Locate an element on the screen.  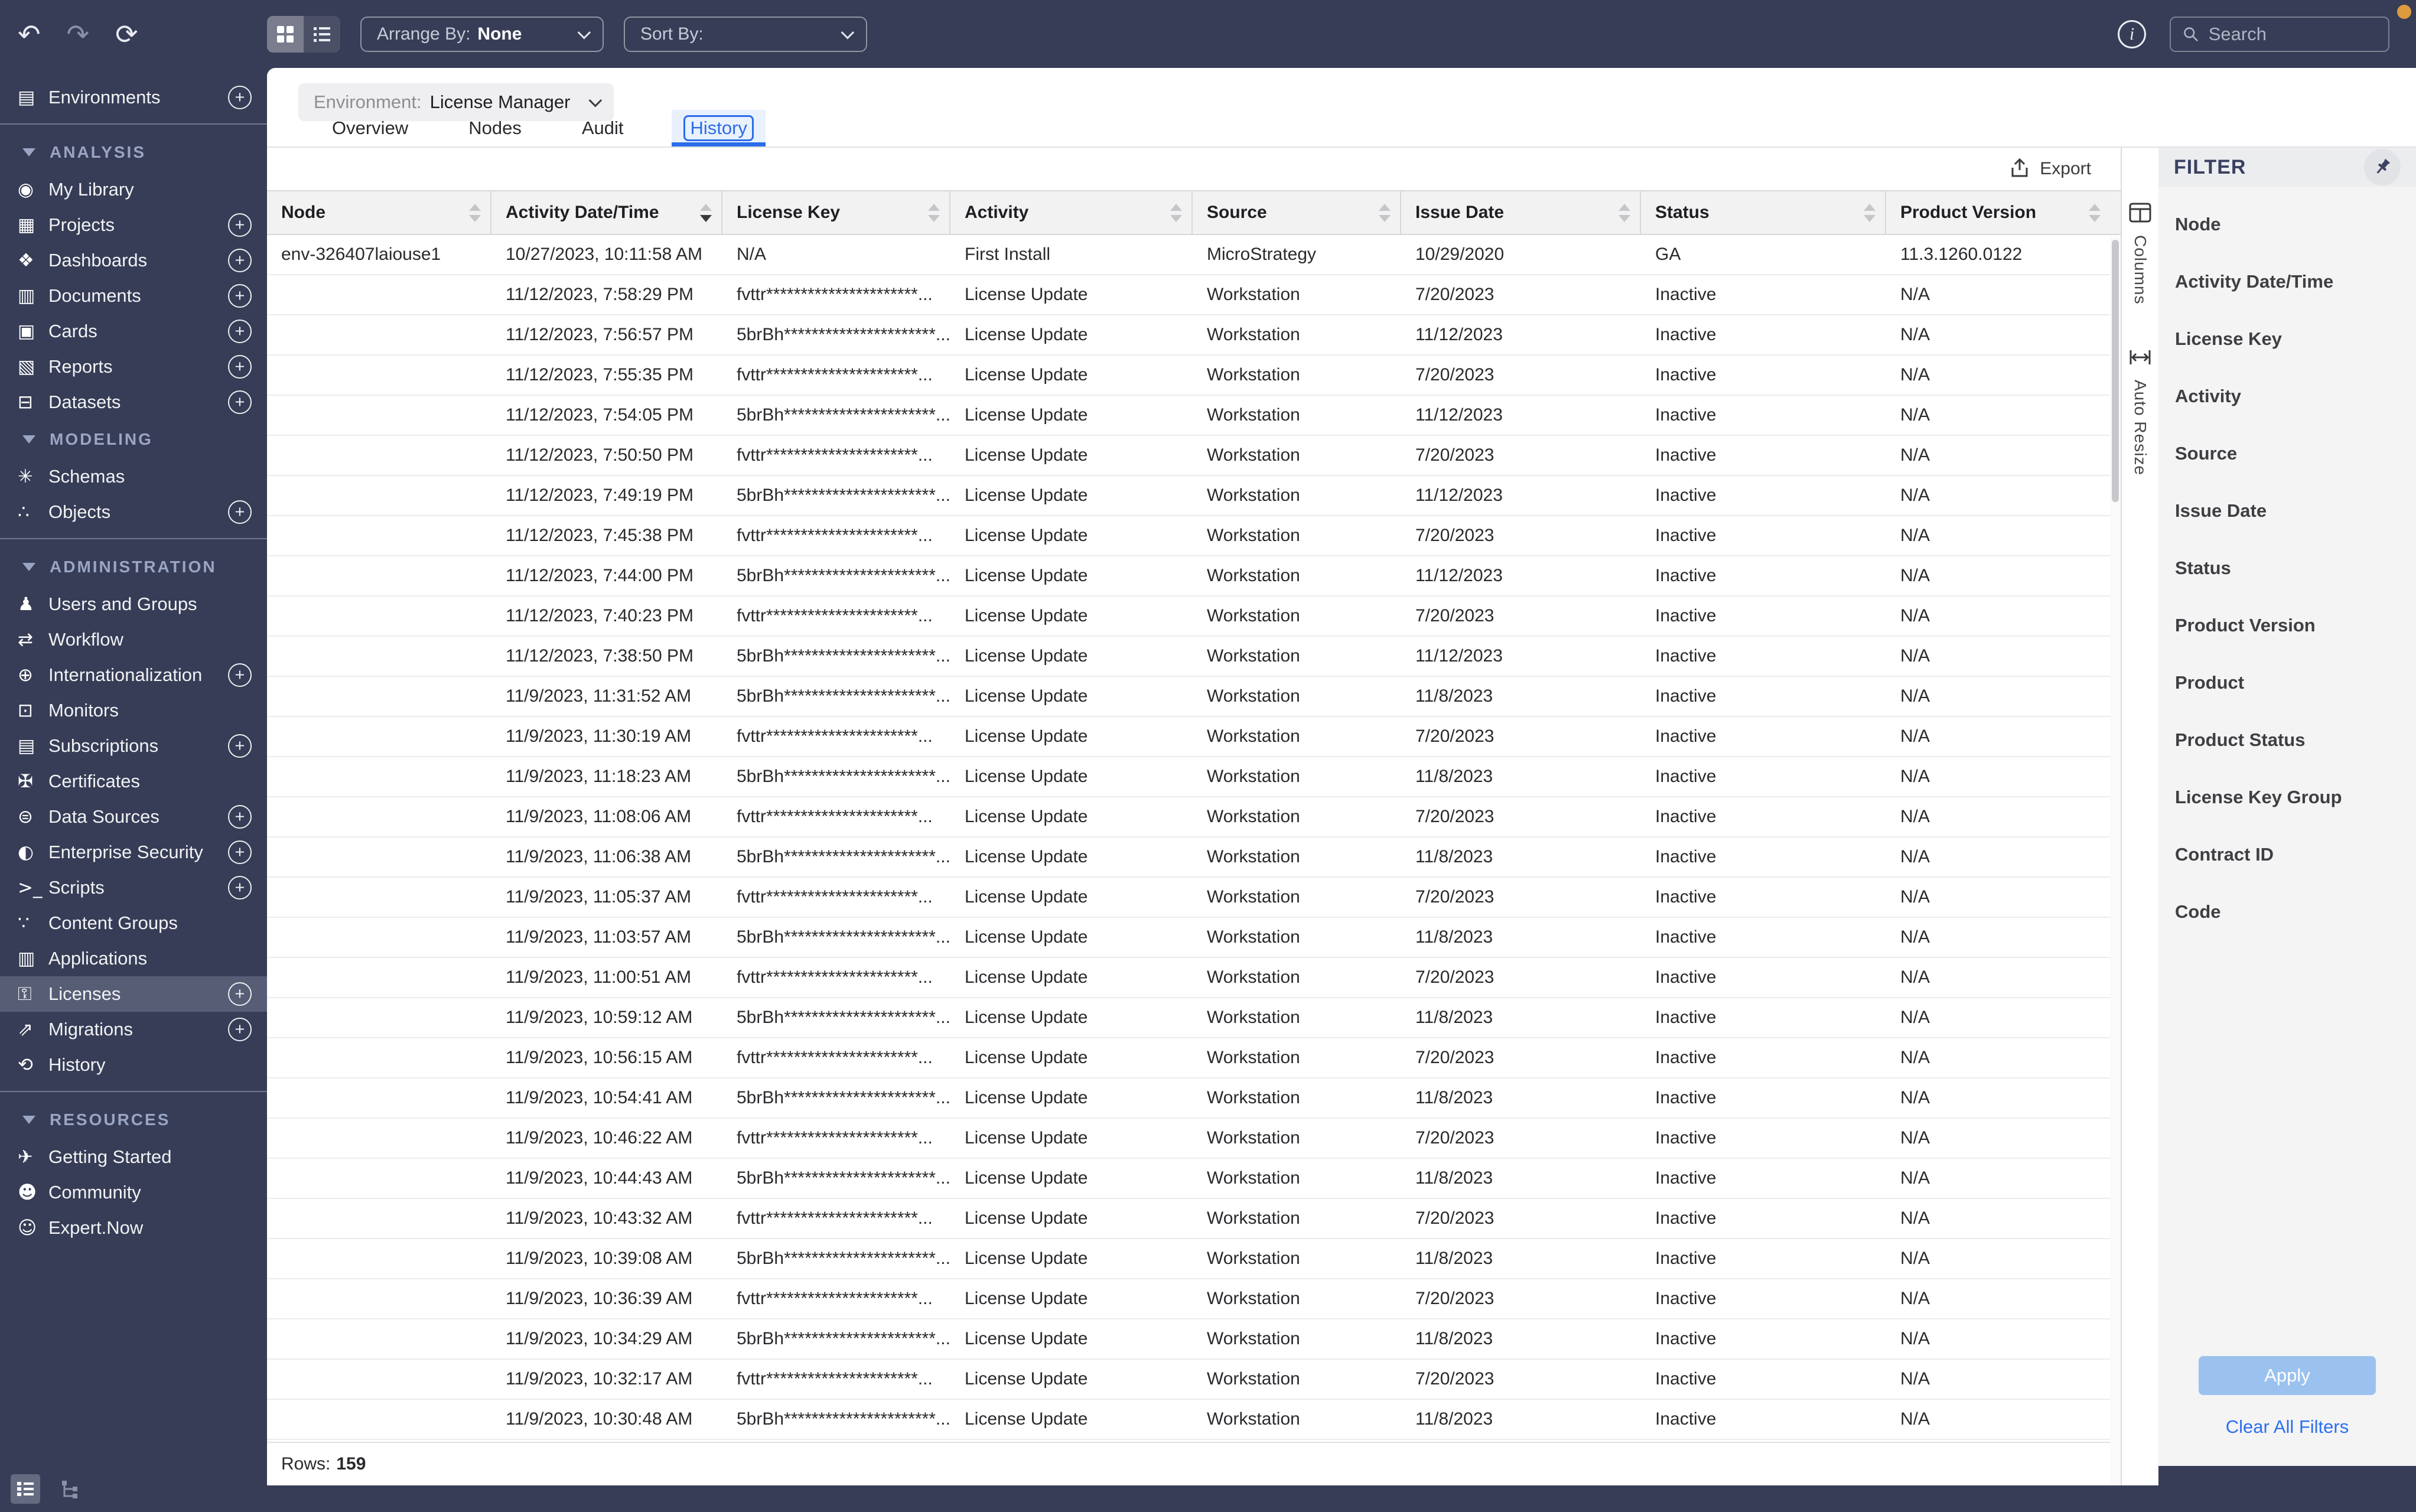
add-environments-button: + is located at coordinates (240, 97).